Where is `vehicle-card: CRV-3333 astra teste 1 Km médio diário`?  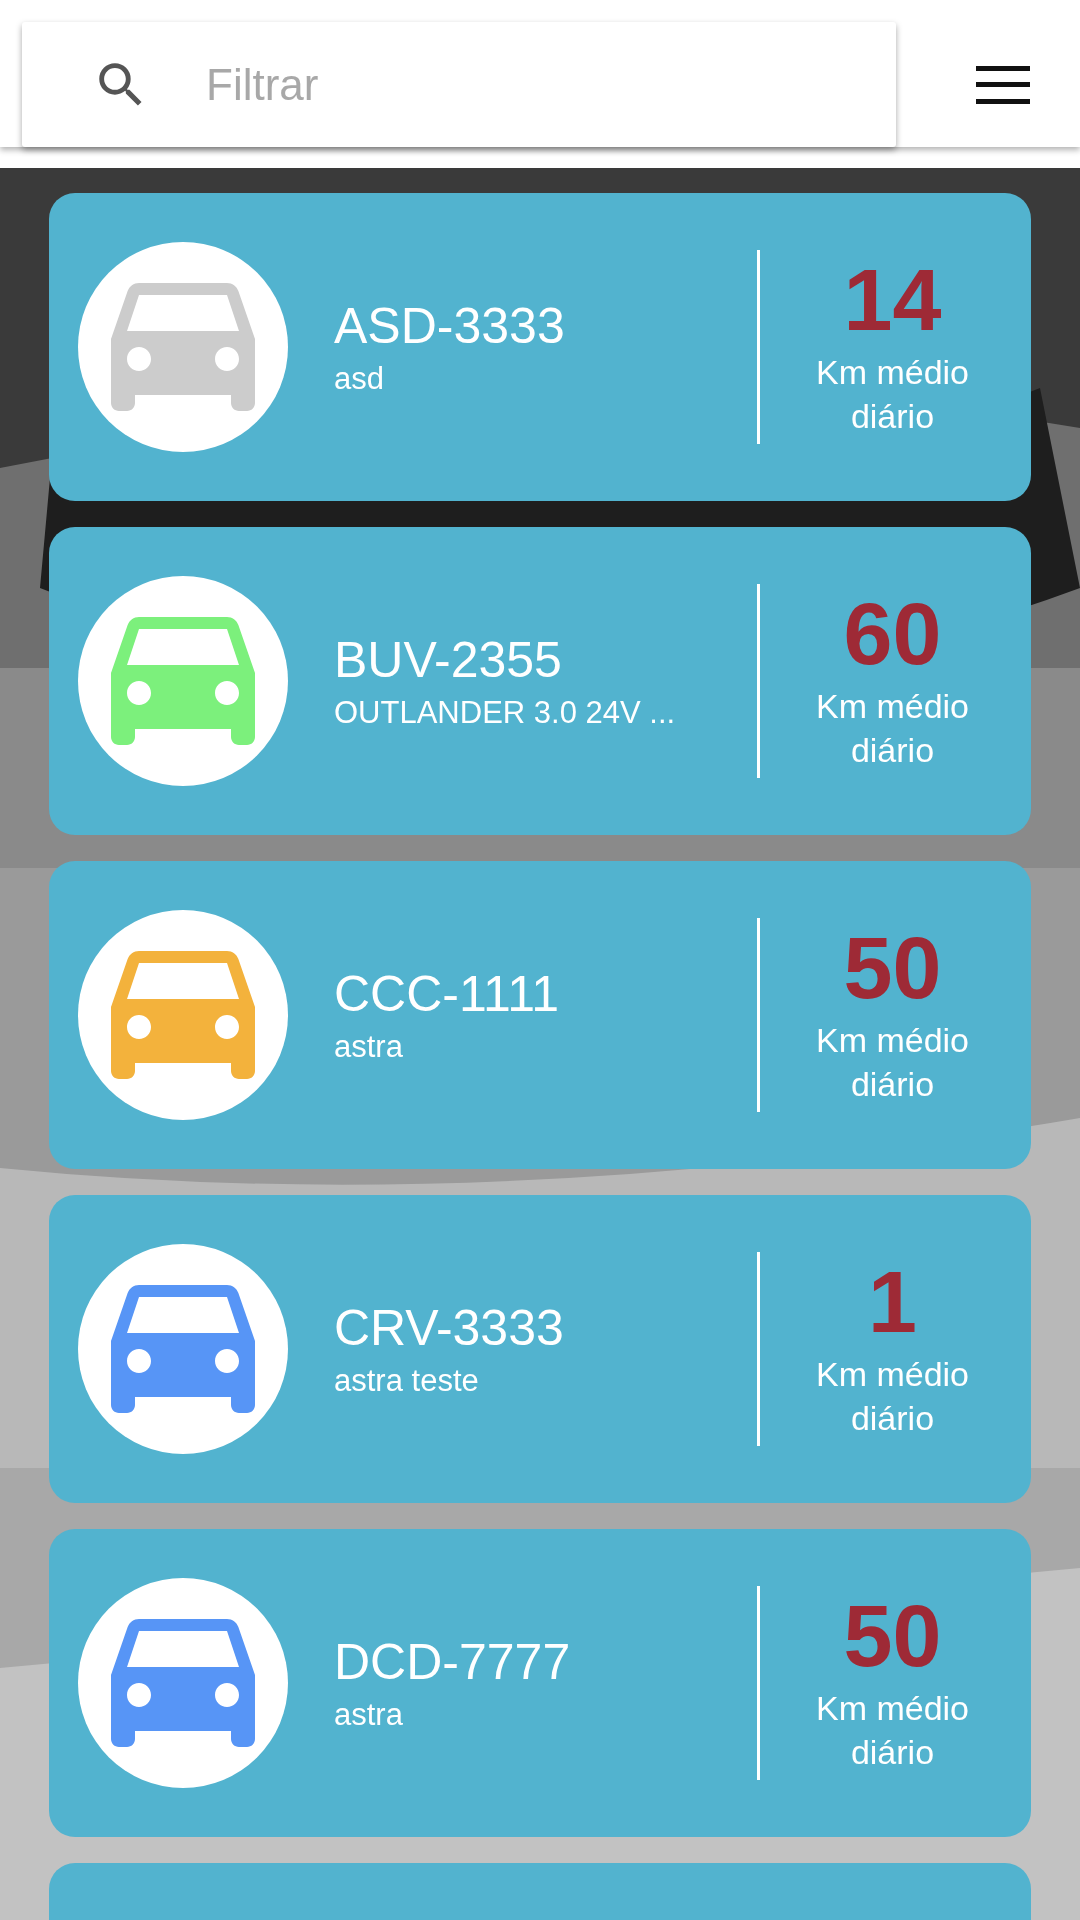
vehicle-card: CRV-3333 astra teste 1 Km médio diário is located at coordinates (540, 1349).